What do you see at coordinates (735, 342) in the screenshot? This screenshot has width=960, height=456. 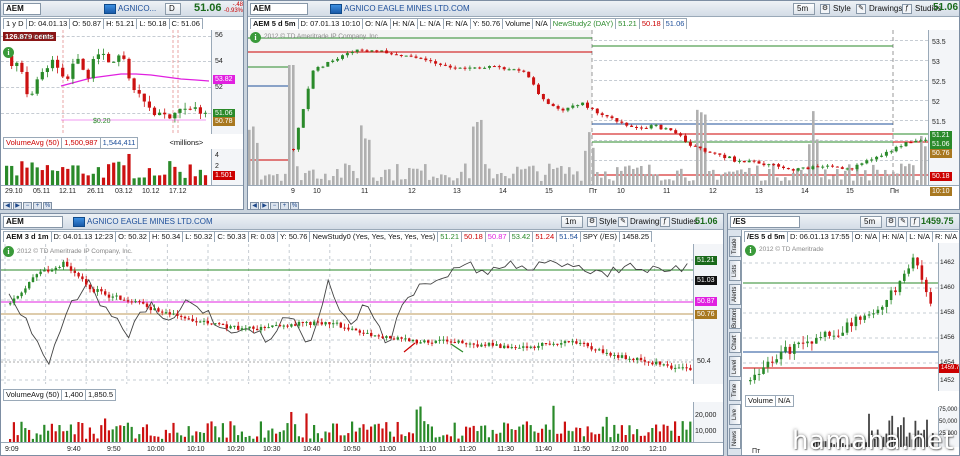 I see `side-tab-chart: Chart` at bounding box center [735, 342].